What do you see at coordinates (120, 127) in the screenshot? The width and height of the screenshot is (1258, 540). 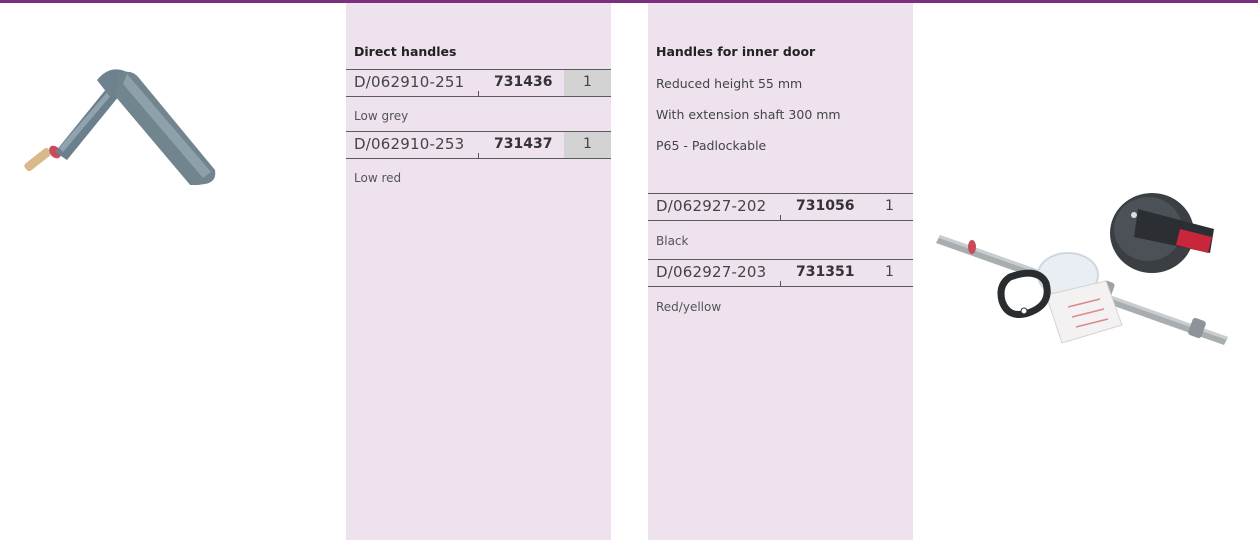 I see `direct-handle-image` at bounding box center [120, 127].